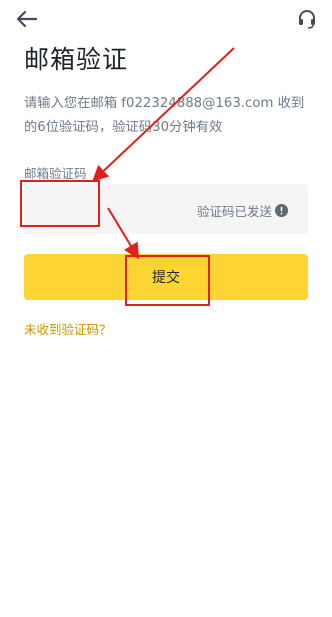  I want to click on page-title: 邮箱验证, so click(76, 59).